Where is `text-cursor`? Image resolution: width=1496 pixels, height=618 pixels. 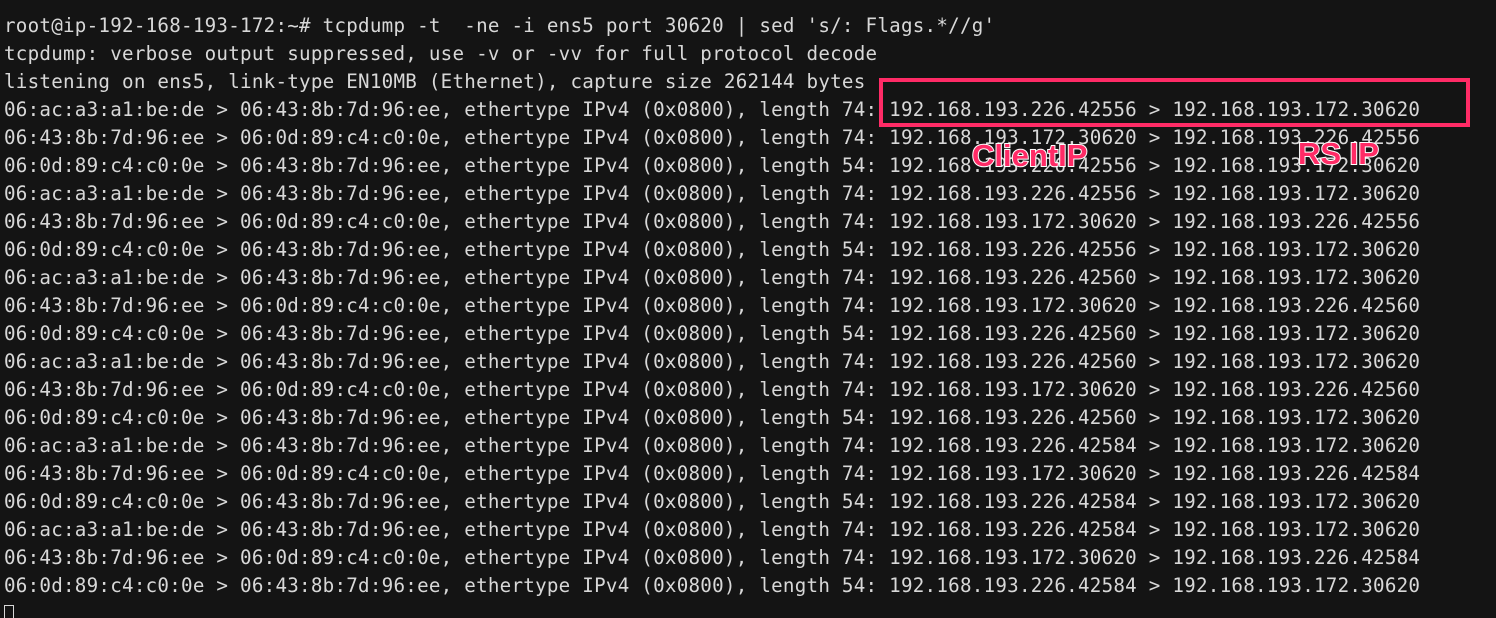
text-cursor is located at coordinates (9, 611).